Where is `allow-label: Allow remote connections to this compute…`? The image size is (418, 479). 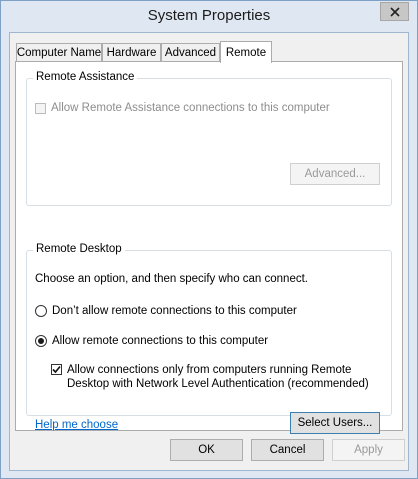 allow-label: Allow remote connections to this compute… is located at coordinates (160, 341).